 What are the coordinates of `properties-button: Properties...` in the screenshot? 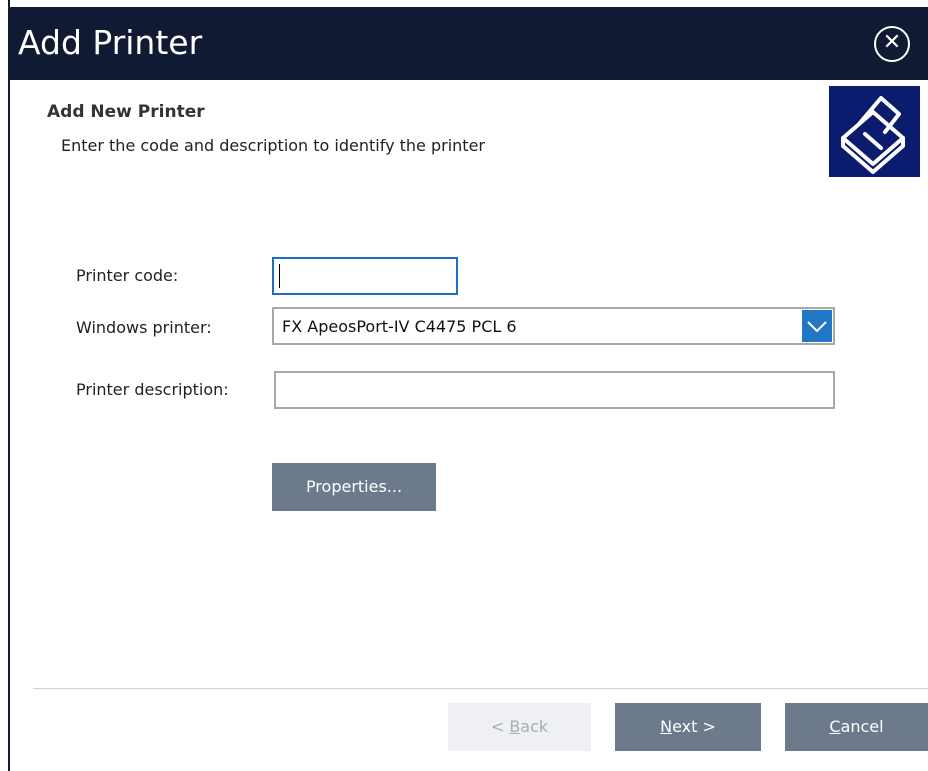 It's located at (354, 487).